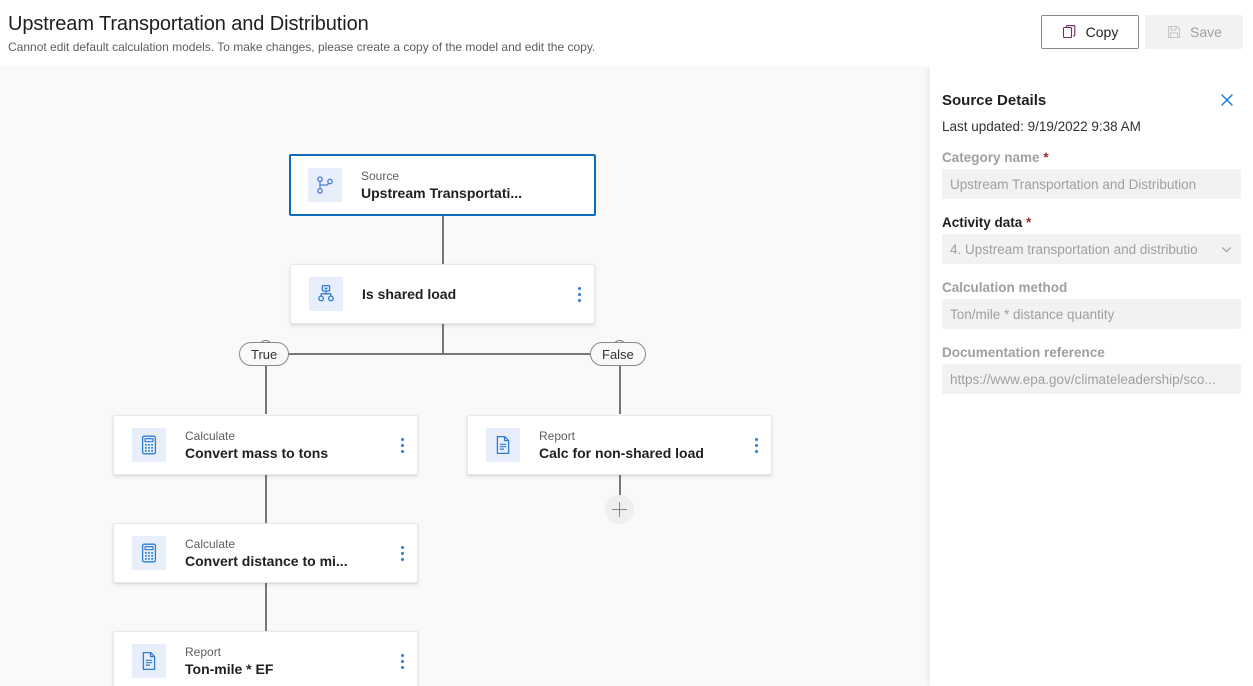 The image size is (1253, 686). What do you see at coordinates (203, 651) in the screenshot?
I see `flow-node-report-ton-mile-kicker: Report` at bounding box center [203, 651].